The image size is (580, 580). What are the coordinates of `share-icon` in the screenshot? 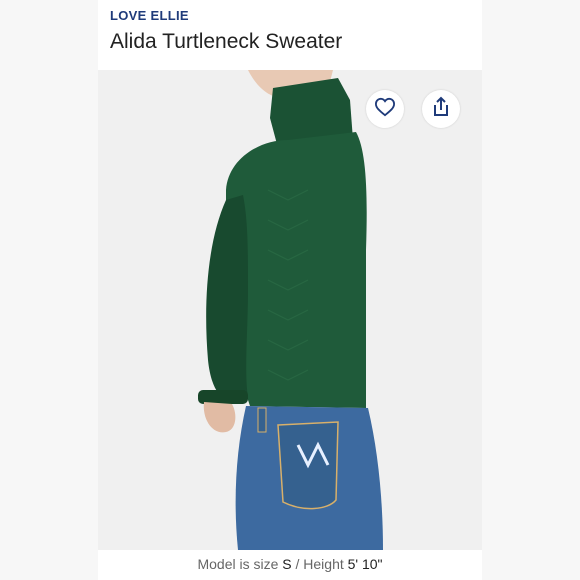 It's located at (441, 109).